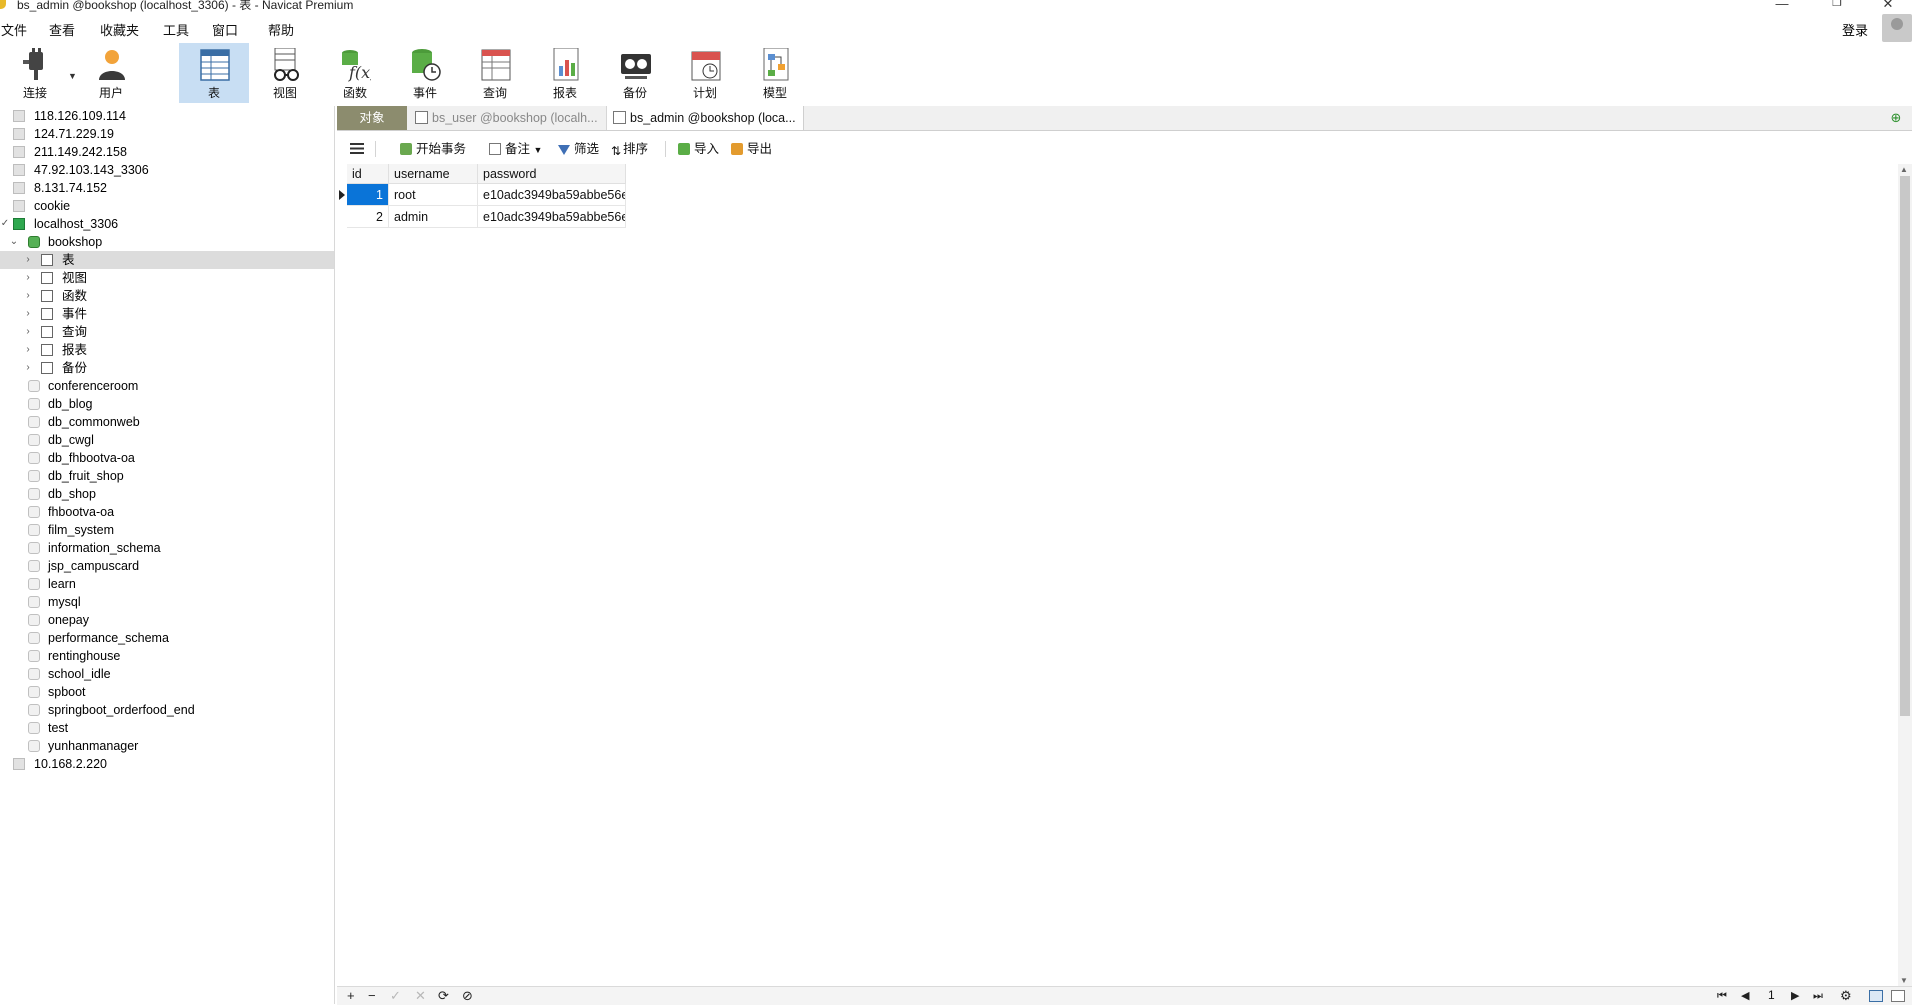 This screenshot has width=1912, height=1005. Describe the element at coordinates (167, 152) in the screenshot. I see `tree-connection: 211.149.242.158` at that location.